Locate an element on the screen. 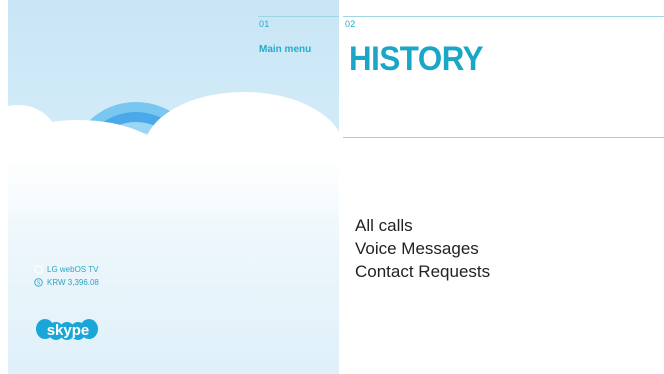 The height and width of the screenshot is (374, 664). menu-item-all-calls: All calls is located at coordinates (422, 225).